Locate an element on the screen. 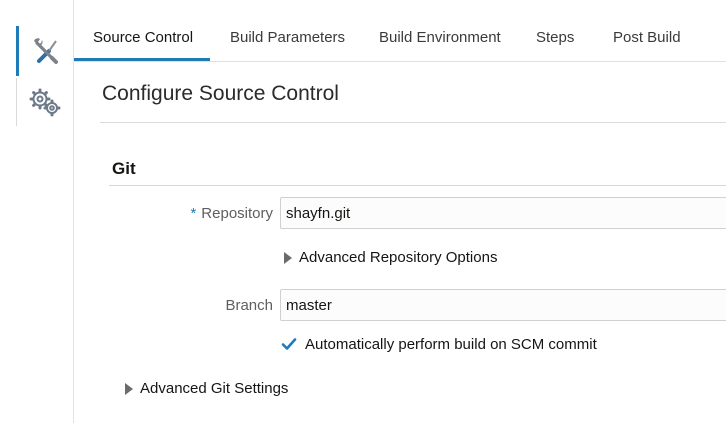 This screenshot has width=726, height=423. repository-input is located at coordinates (503, 213).